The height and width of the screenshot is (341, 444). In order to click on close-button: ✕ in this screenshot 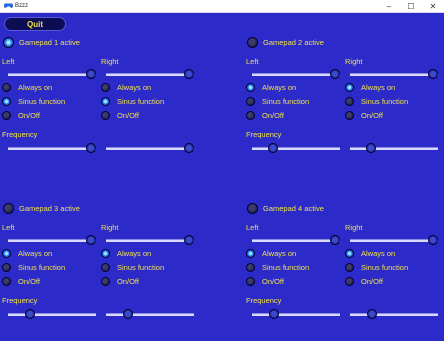, I will do `click(433, 6)`.